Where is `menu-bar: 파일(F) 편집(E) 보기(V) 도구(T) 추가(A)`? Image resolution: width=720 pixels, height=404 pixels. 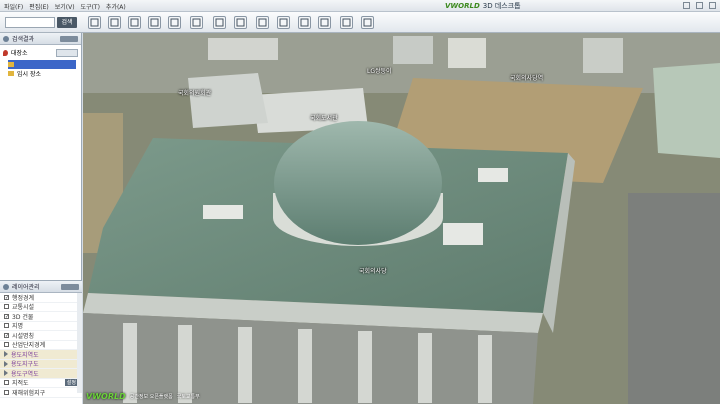 menu-bar: 파일(F) 편집(E) 보기(V) 도구(T) 추가(A) is located at coordinates (65, 6).